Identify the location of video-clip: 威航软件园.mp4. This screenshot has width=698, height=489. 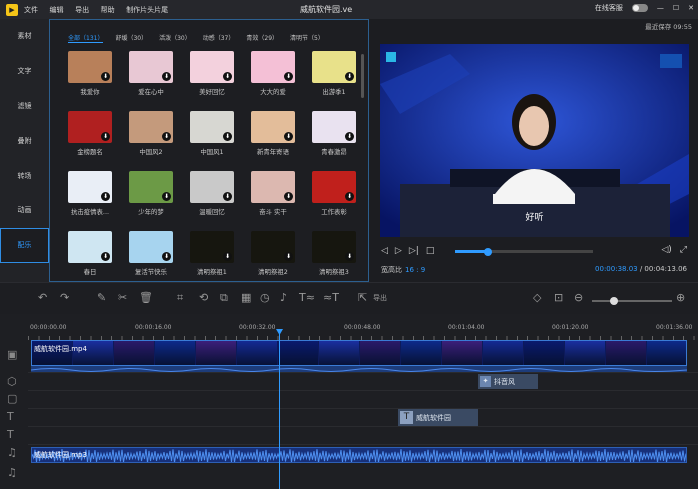
(359, 353).